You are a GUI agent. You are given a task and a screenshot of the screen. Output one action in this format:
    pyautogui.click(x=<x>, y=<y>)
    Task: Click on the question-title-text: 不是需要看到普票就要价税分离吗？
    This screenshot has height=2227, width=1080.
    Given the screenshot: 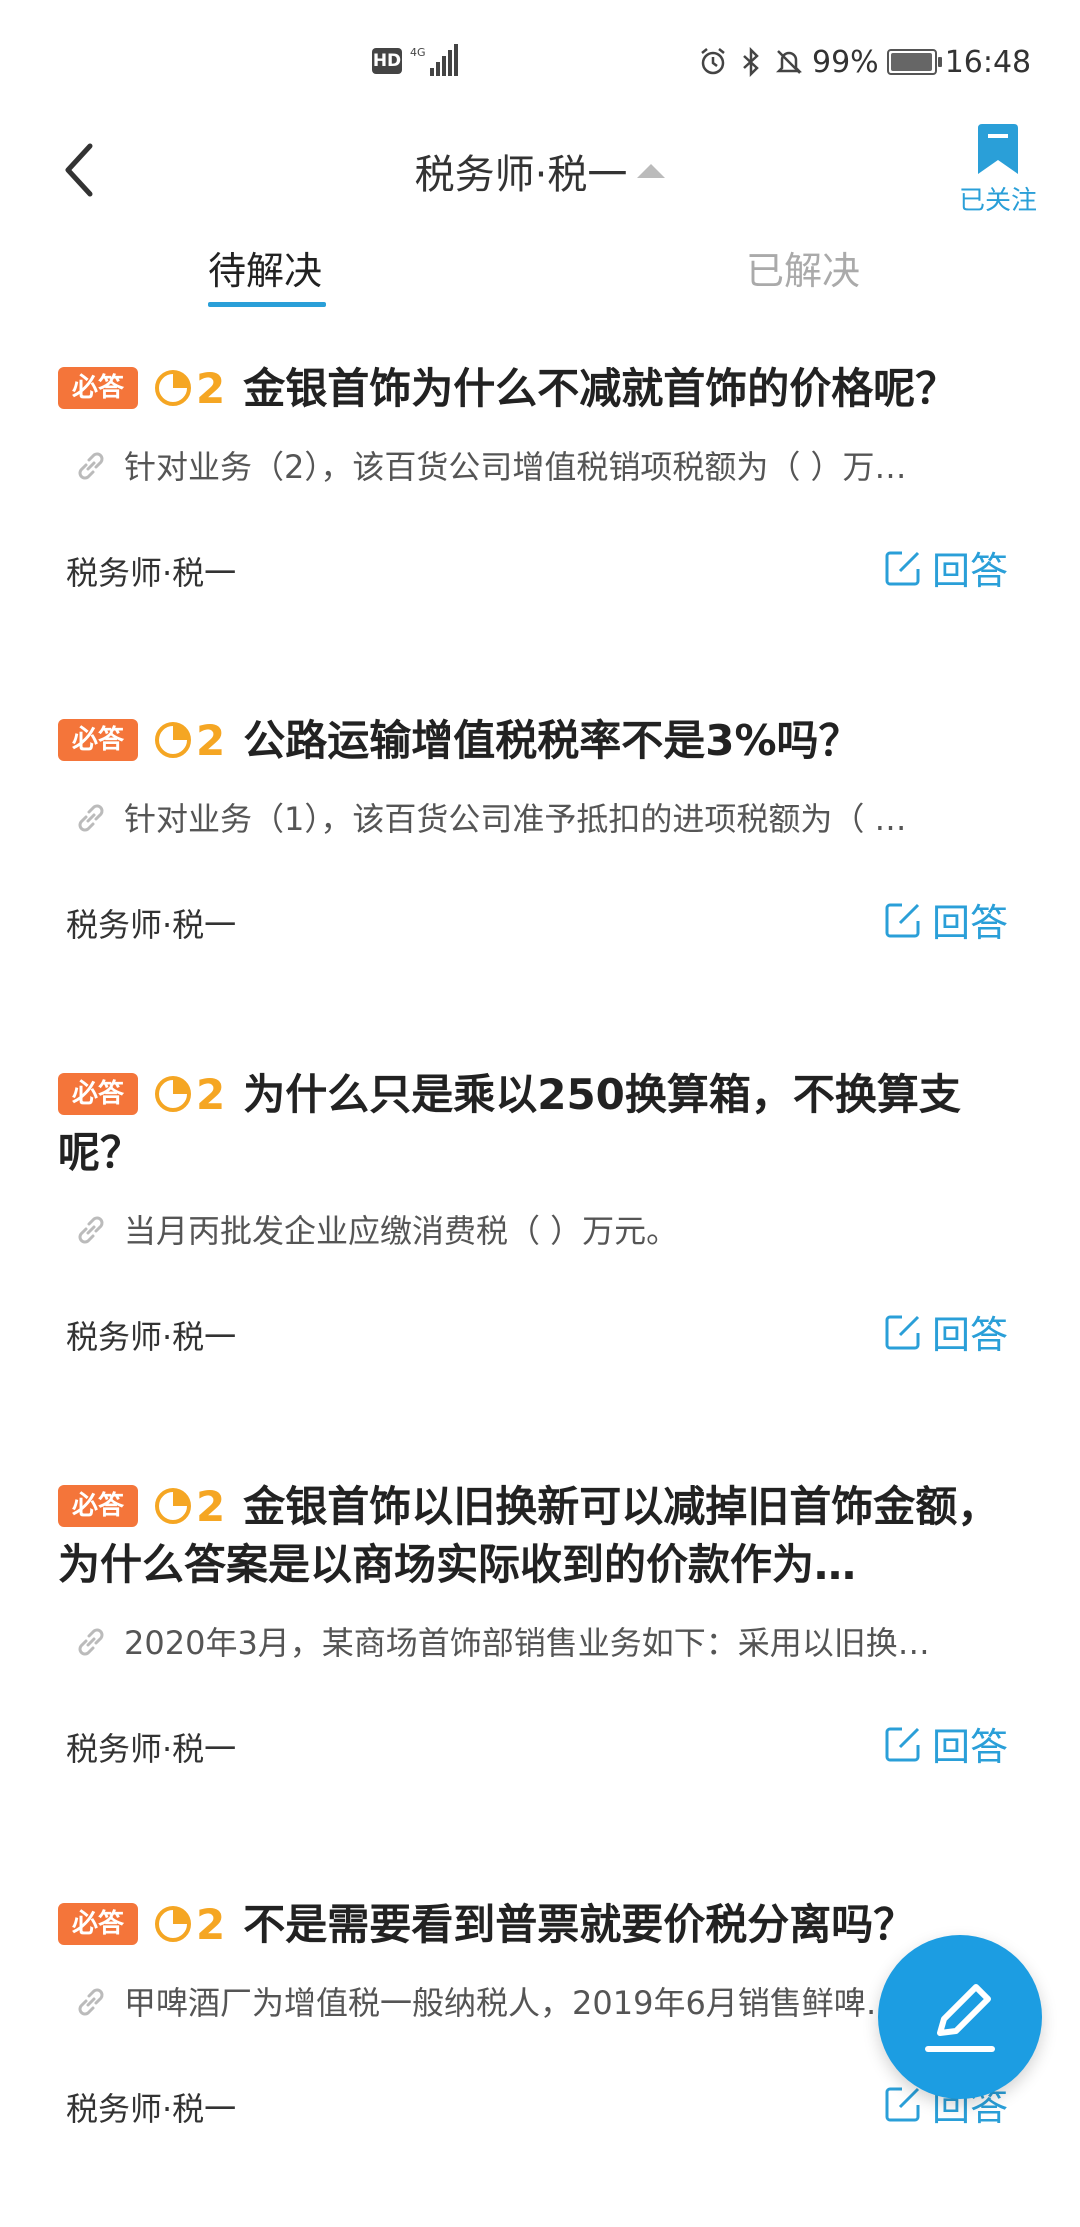 What is the action you would take?
    pyautogui.click(x=579, y=1924)
    